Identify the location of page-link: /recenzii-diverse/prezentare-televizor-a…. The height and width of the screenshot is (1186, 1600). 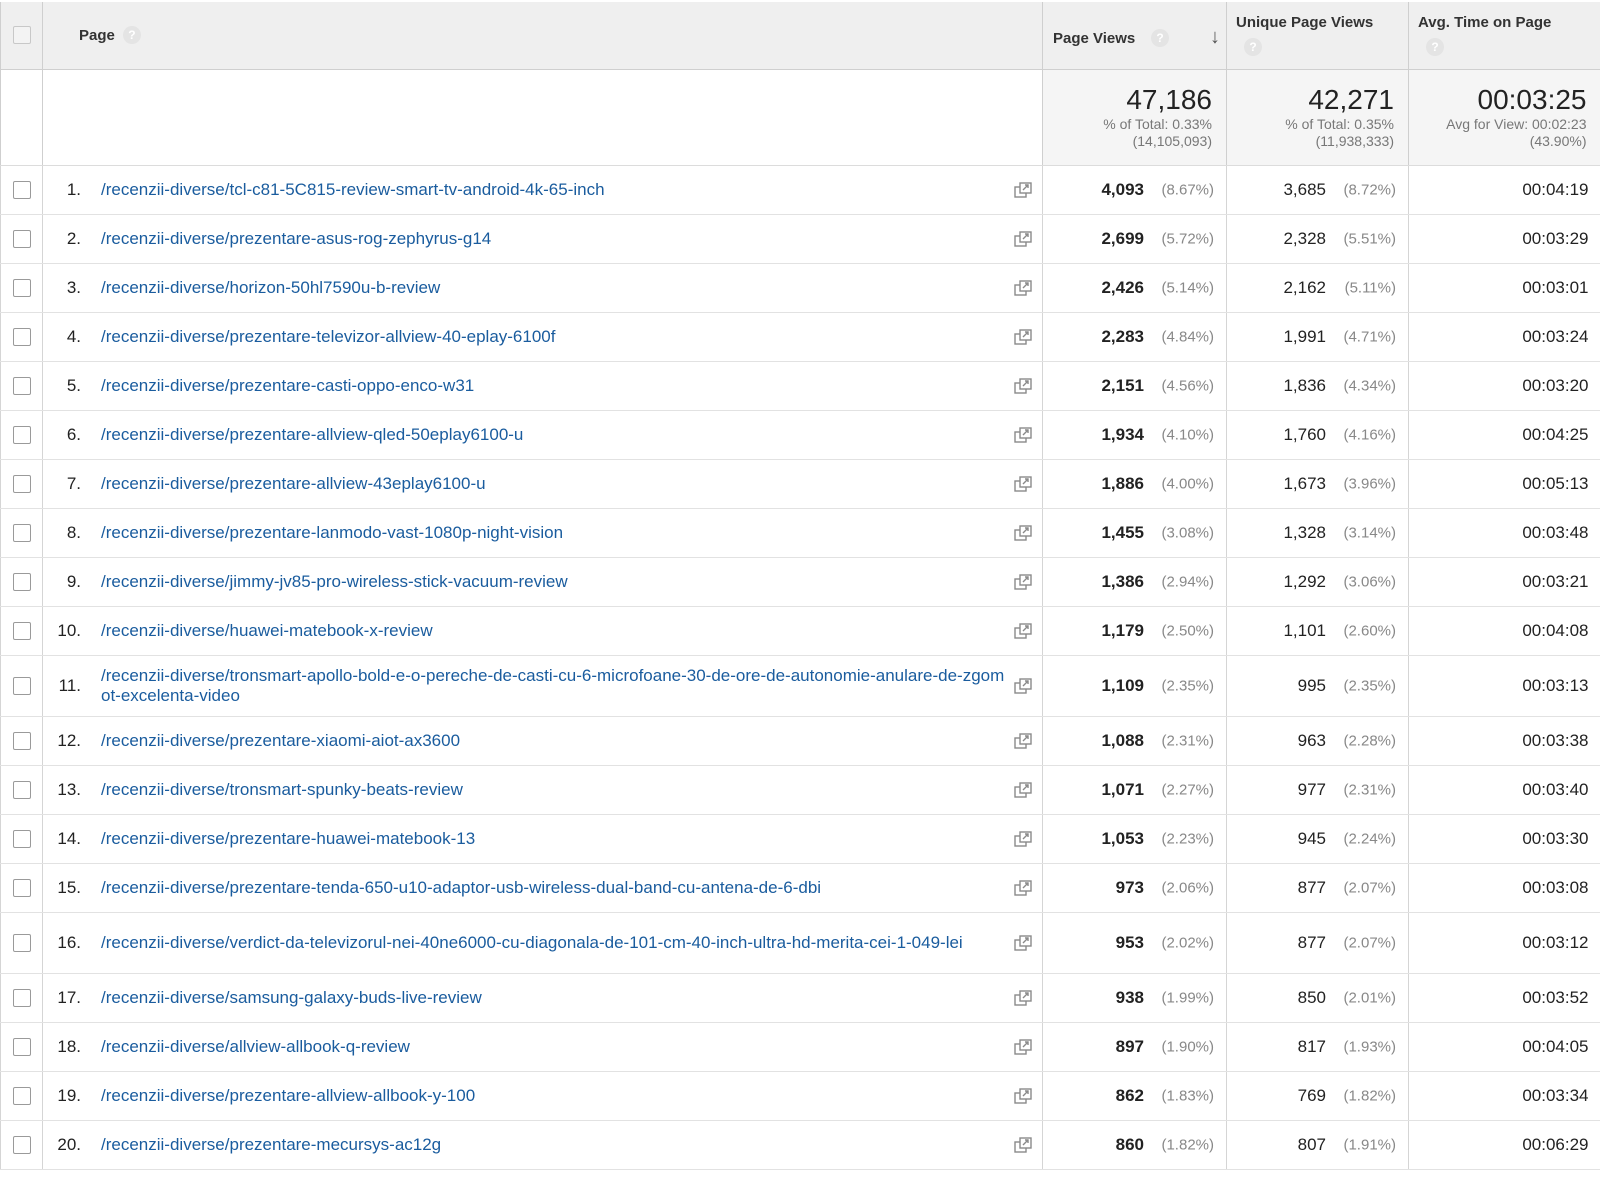
(554, 337).